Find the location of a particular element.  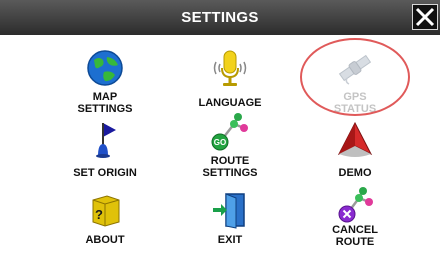

cancel-route-icon is located at coordinates (355, 205).